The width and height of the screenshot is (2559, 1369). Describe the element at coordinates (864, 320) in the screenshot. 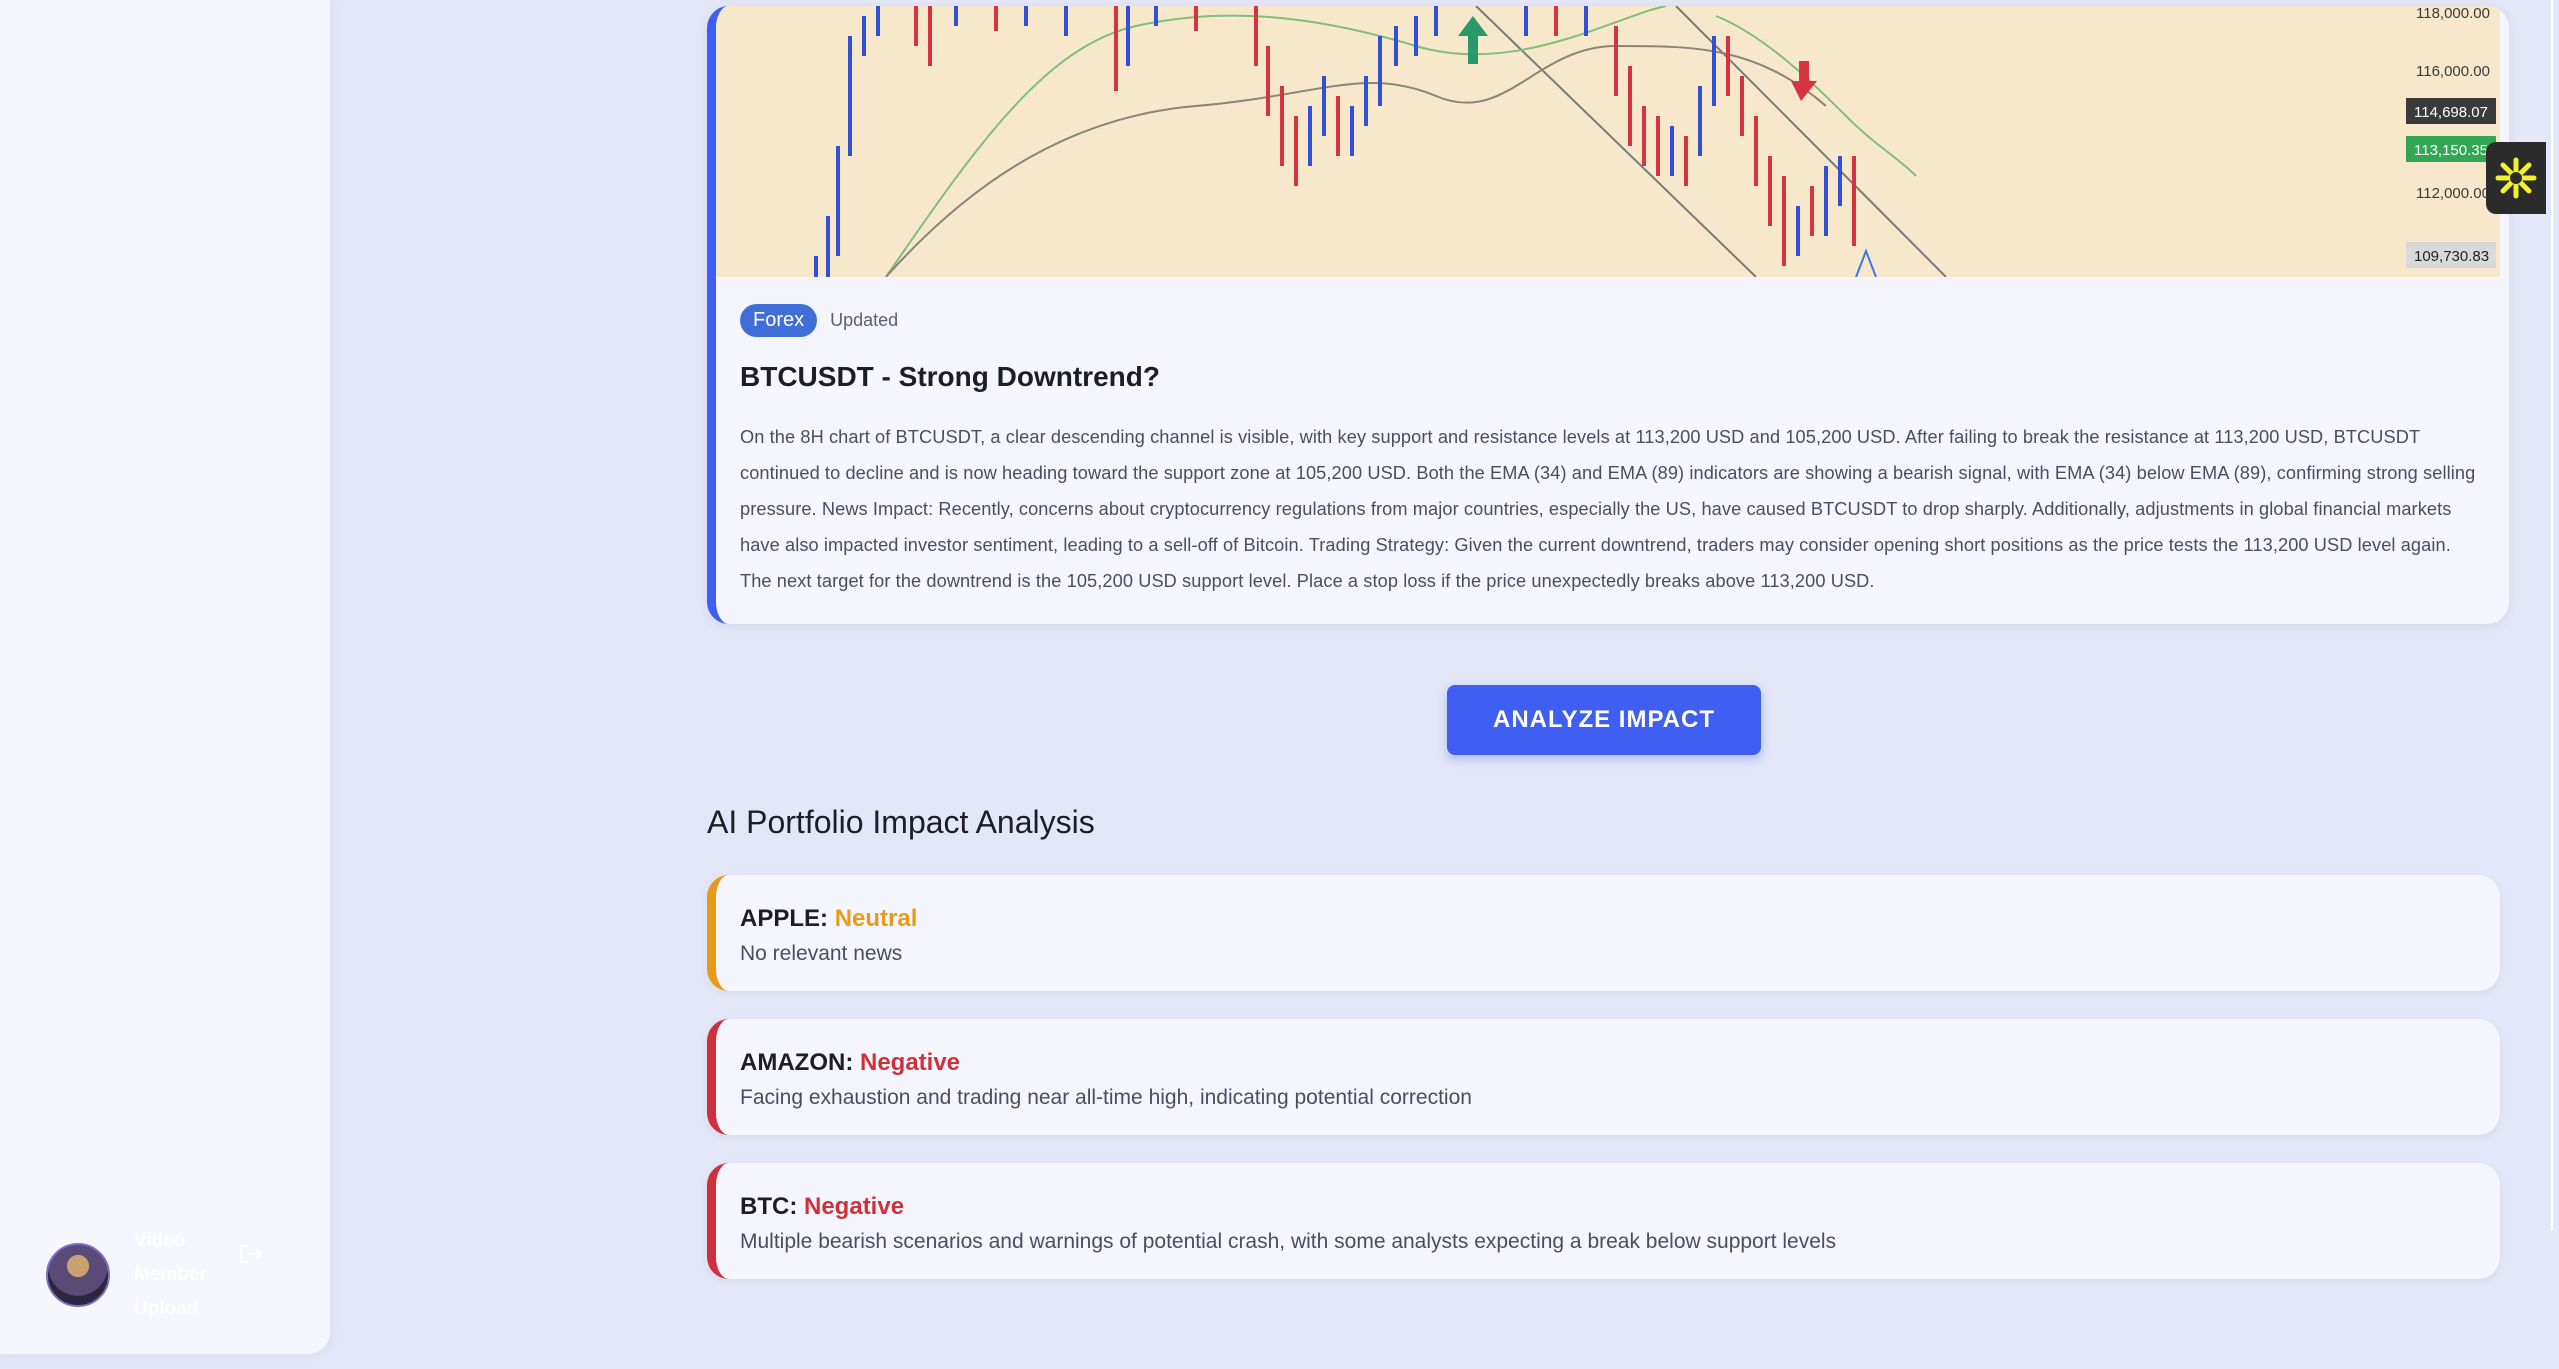

I see `status-label: Updated` at that location.